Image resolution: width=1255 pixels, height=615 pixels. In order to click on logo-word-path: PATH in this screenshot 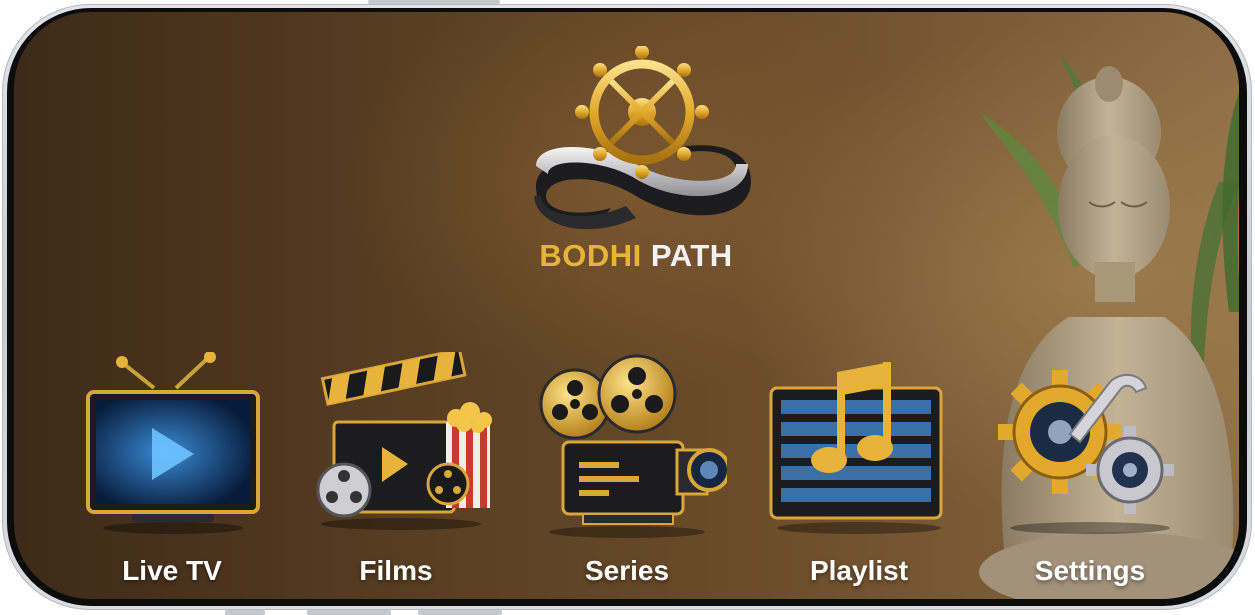, I will do `click(691, 255)`.